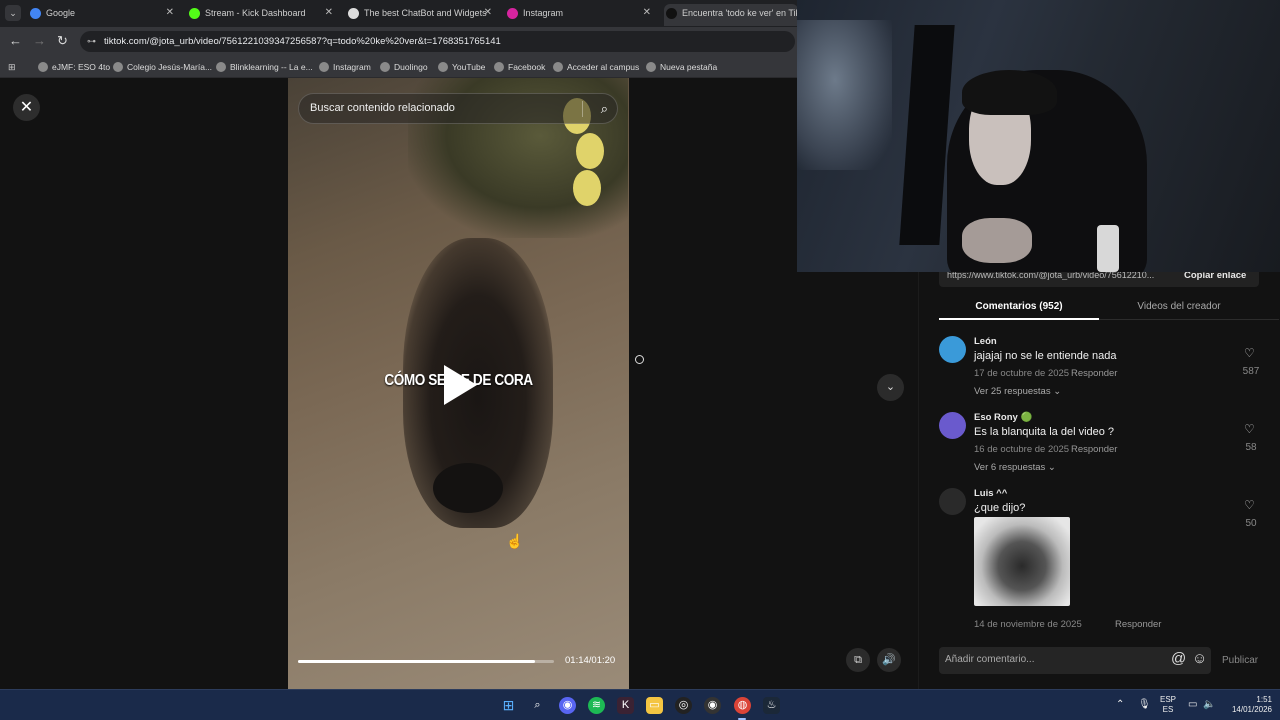 The height and width of the screenshot is (720, 1280). I want to click on tab-title: Encuentra 'todo ke ver' en TikTo, so click(740, 13).